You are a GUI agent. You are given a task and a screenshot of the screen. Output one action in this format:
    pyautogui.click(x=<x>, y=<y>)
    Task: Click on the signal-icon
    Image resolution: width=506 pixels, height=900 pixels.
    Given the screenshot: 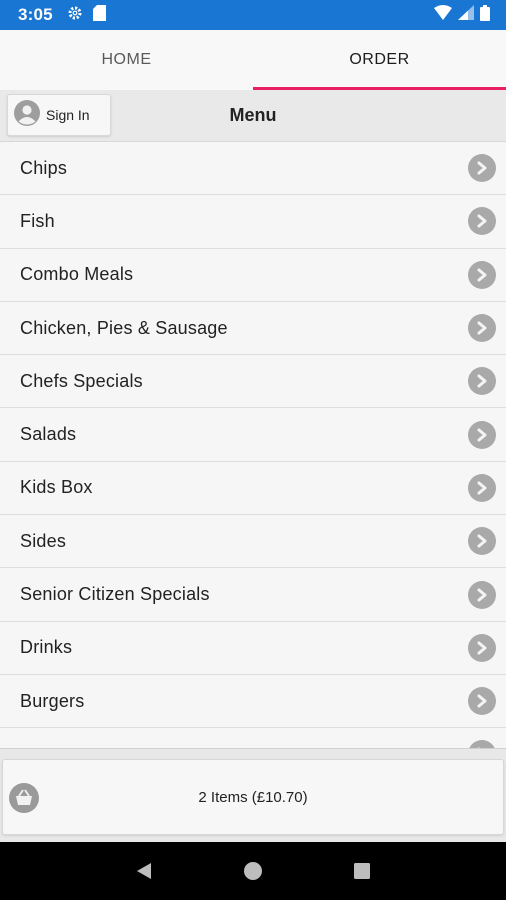 What is the action you would take?
    pyautogui.click(x=466, y=15)
    